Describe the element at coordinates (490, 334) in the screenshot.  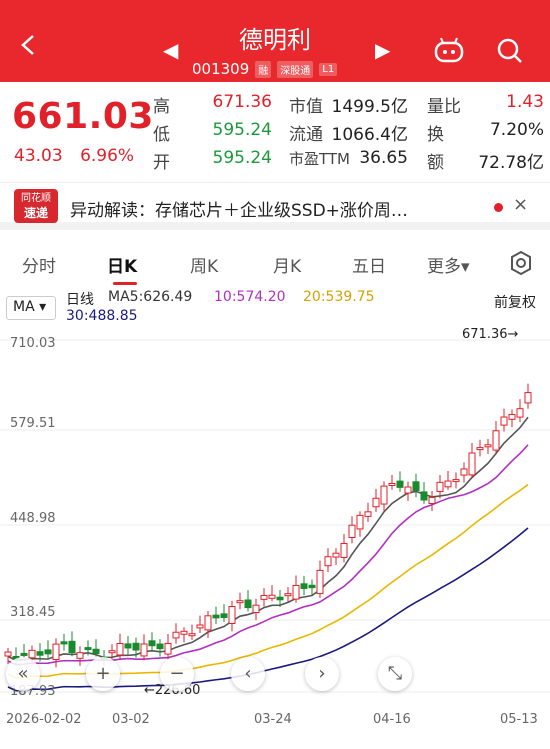
I see `max-price-annotation: 671.36→` at that location.